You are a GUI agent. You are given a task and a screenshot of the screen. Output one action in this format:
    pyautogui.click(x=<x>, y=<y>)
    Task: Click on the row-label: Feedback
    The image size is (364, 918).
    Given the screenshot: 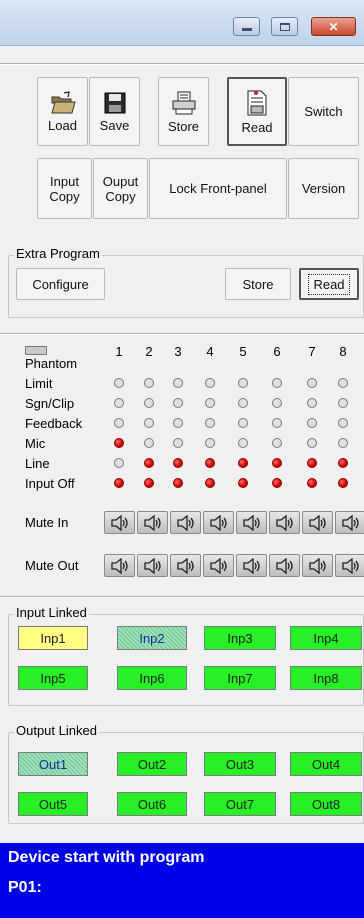 What is the action you would take?
    pyautogui.click(x=54, y=423)
    